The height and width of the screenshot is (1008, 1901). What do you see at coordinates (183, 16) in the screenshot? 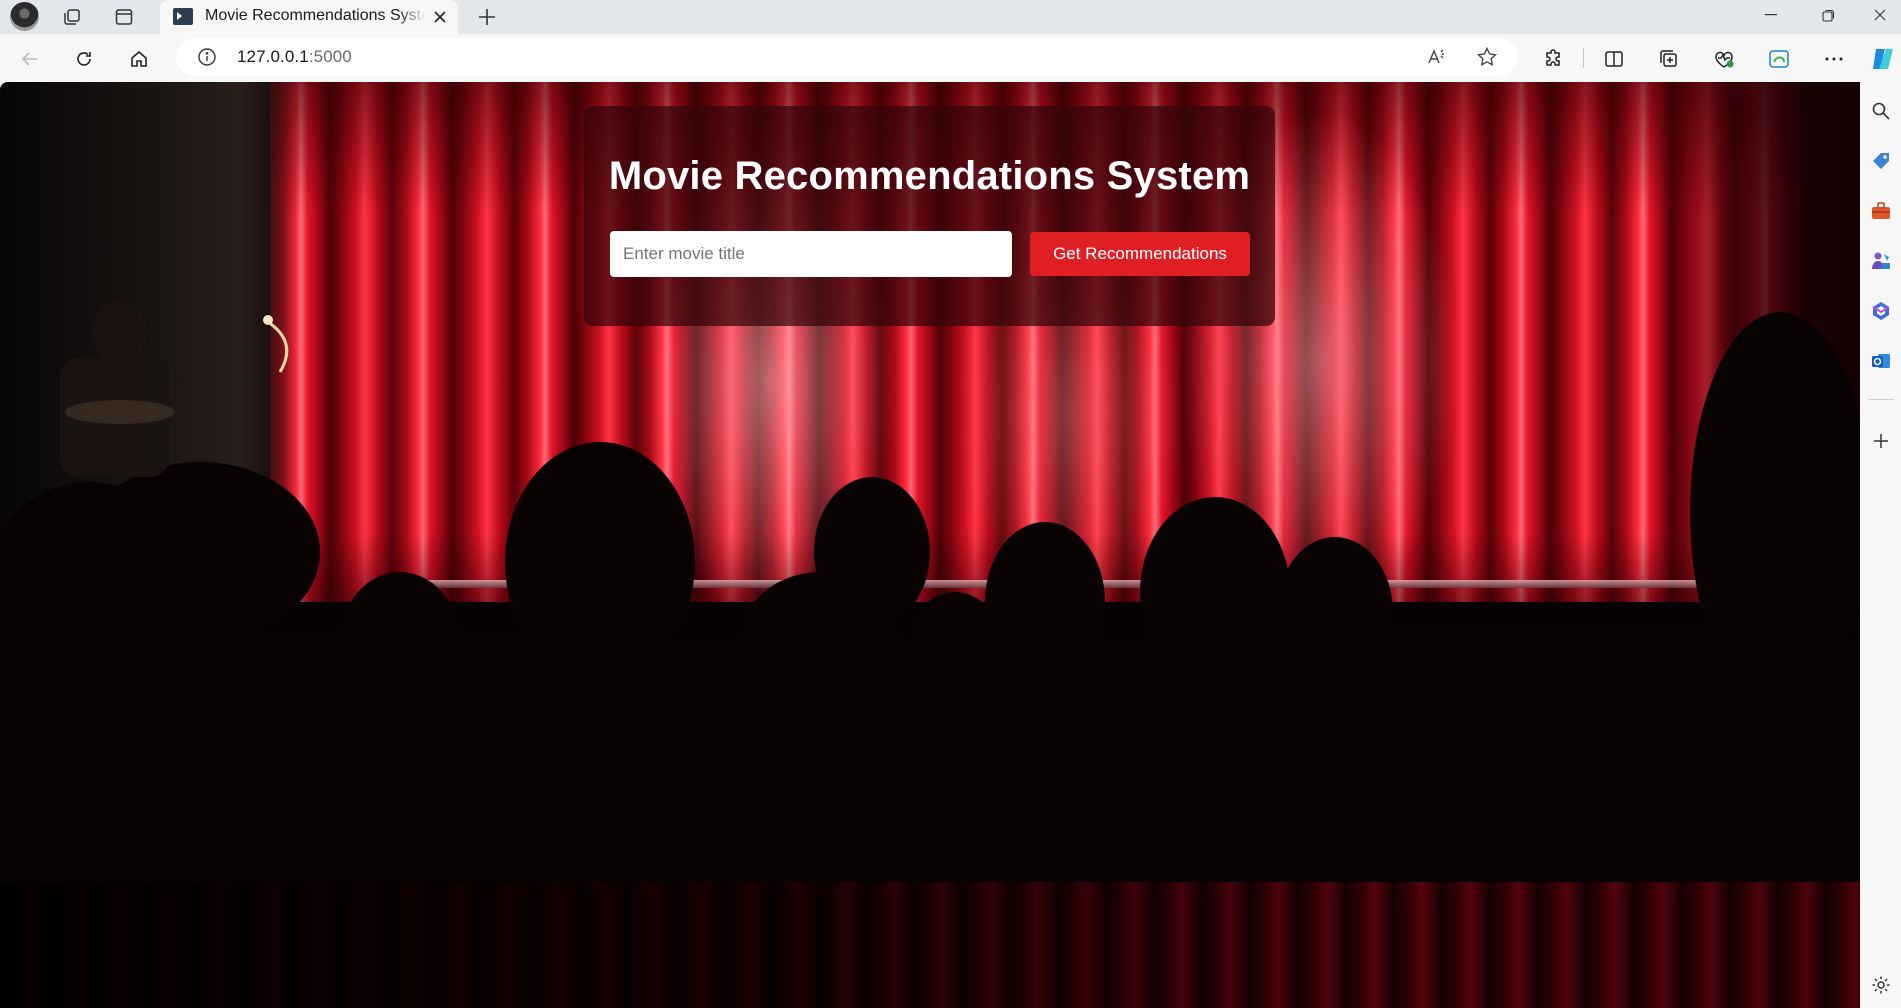
I see `terminal-favicon-icon` at bounding box center [183, 16].